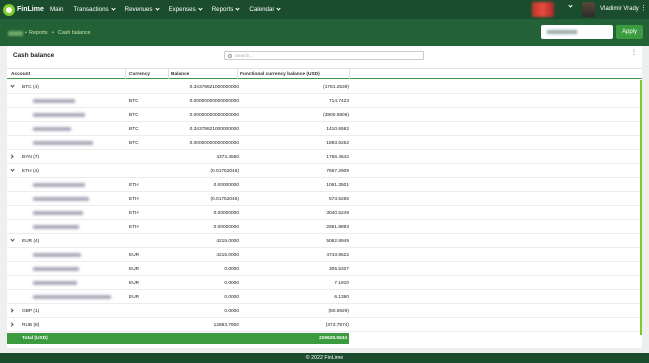 This screenshot has height=363, width=649. What do you see at coordinates (182, 9) in the screenshot?
I see `nav-label: Expenses` at bounding box center [182, 9].